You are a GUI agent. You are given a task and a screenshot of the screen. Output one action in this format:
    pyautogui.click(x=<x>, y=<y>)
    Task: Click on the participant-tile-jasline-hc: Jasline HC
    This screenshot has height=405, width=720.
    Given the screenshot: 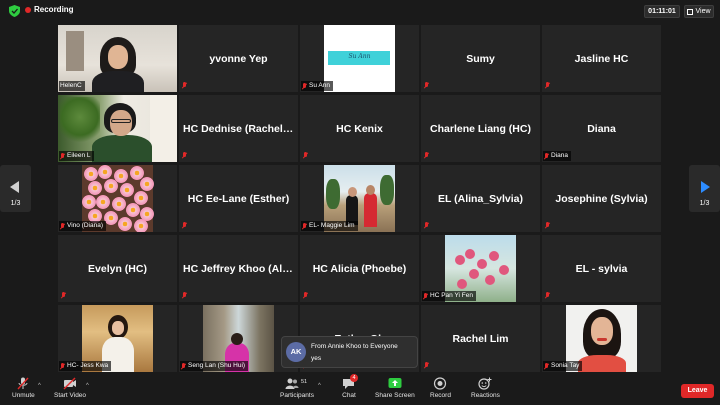 What is the action you would take?
    pyautogui.click(x=601, y=58)
    